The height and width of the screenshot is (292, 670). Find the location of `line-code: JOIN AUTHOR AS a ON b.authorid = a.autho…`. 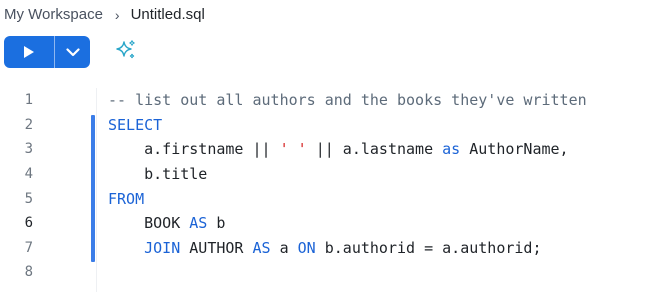

line-code: JOIN AUTHOR AS a ON b.authorid = a.autho… is located at coordinates (325, 247).